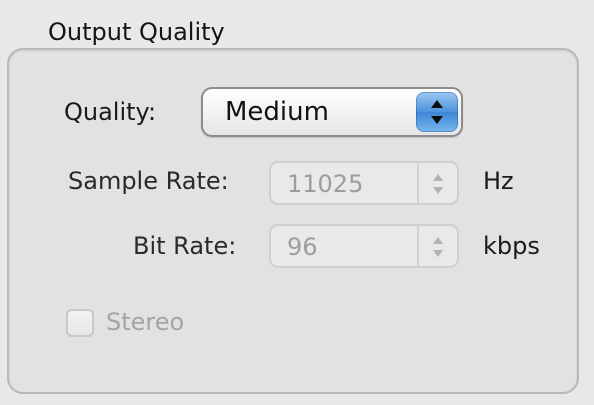 This screenshot has height=405, width=594. Describe the element at coordinates (511, 246) in the screenshot. I see `bit-rate-unit: kbps` at that location.